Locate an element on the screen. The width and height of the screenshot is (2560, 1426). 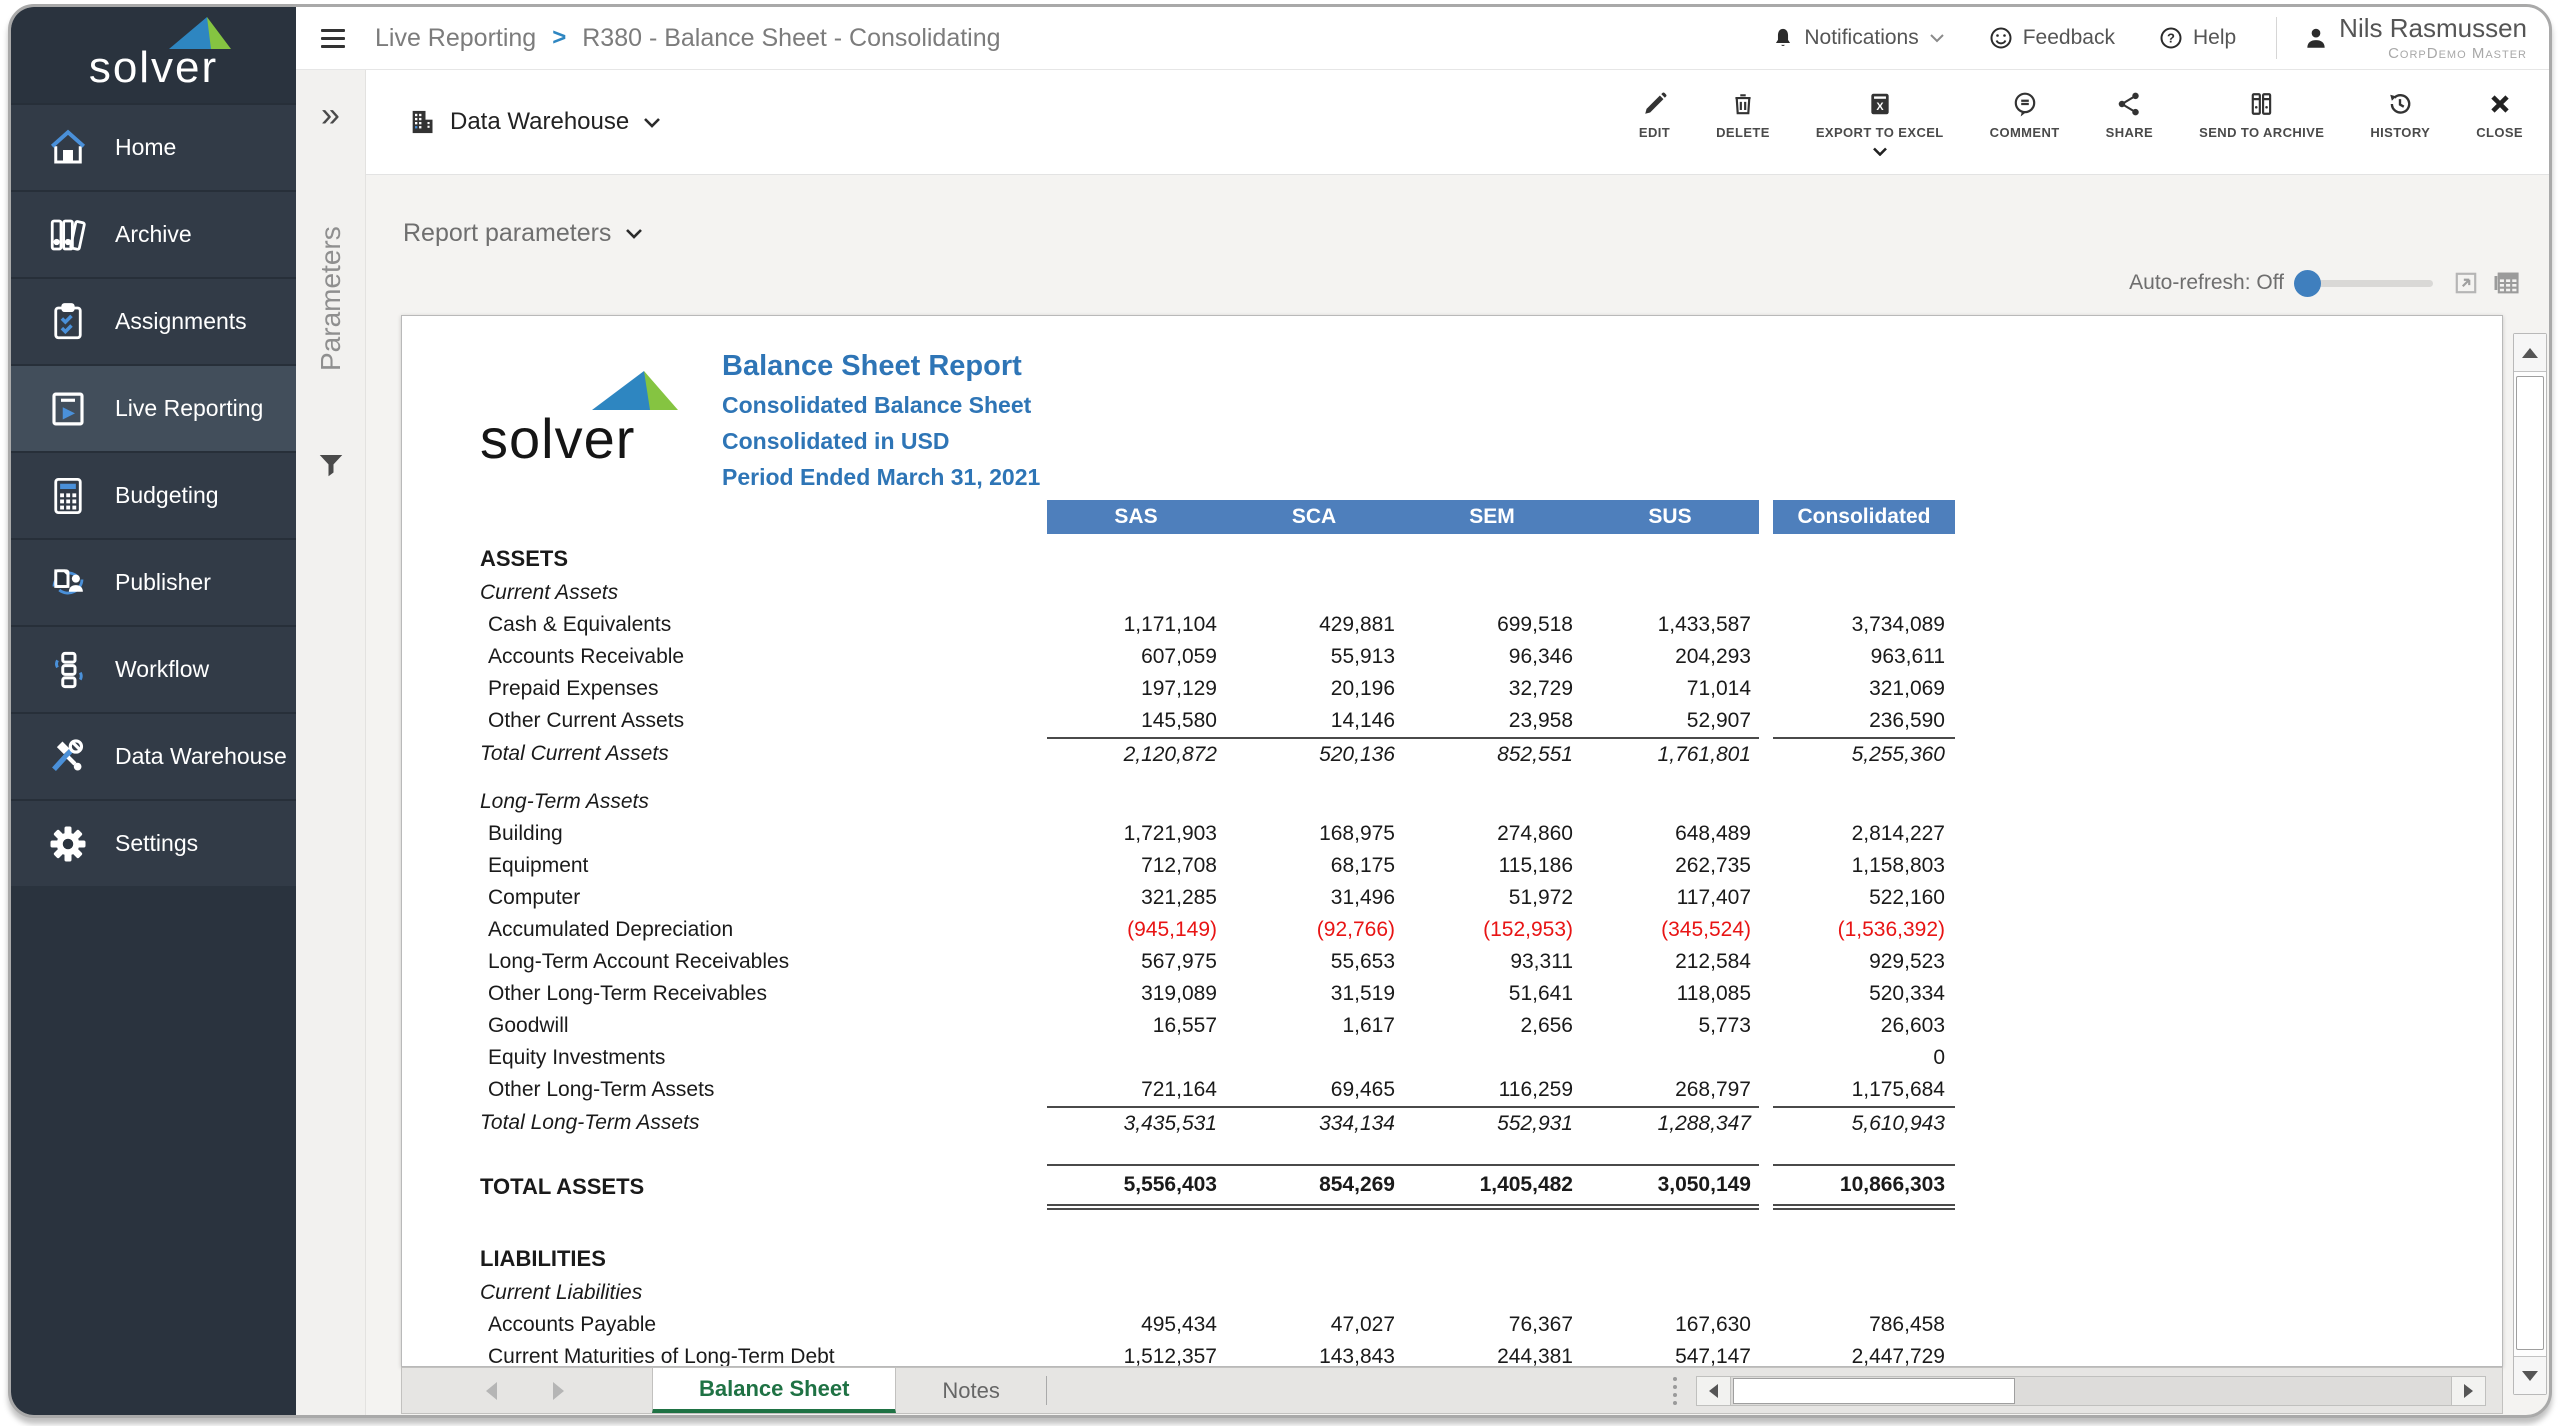
help-button: ? Help is located at coordinates (2197, 38).